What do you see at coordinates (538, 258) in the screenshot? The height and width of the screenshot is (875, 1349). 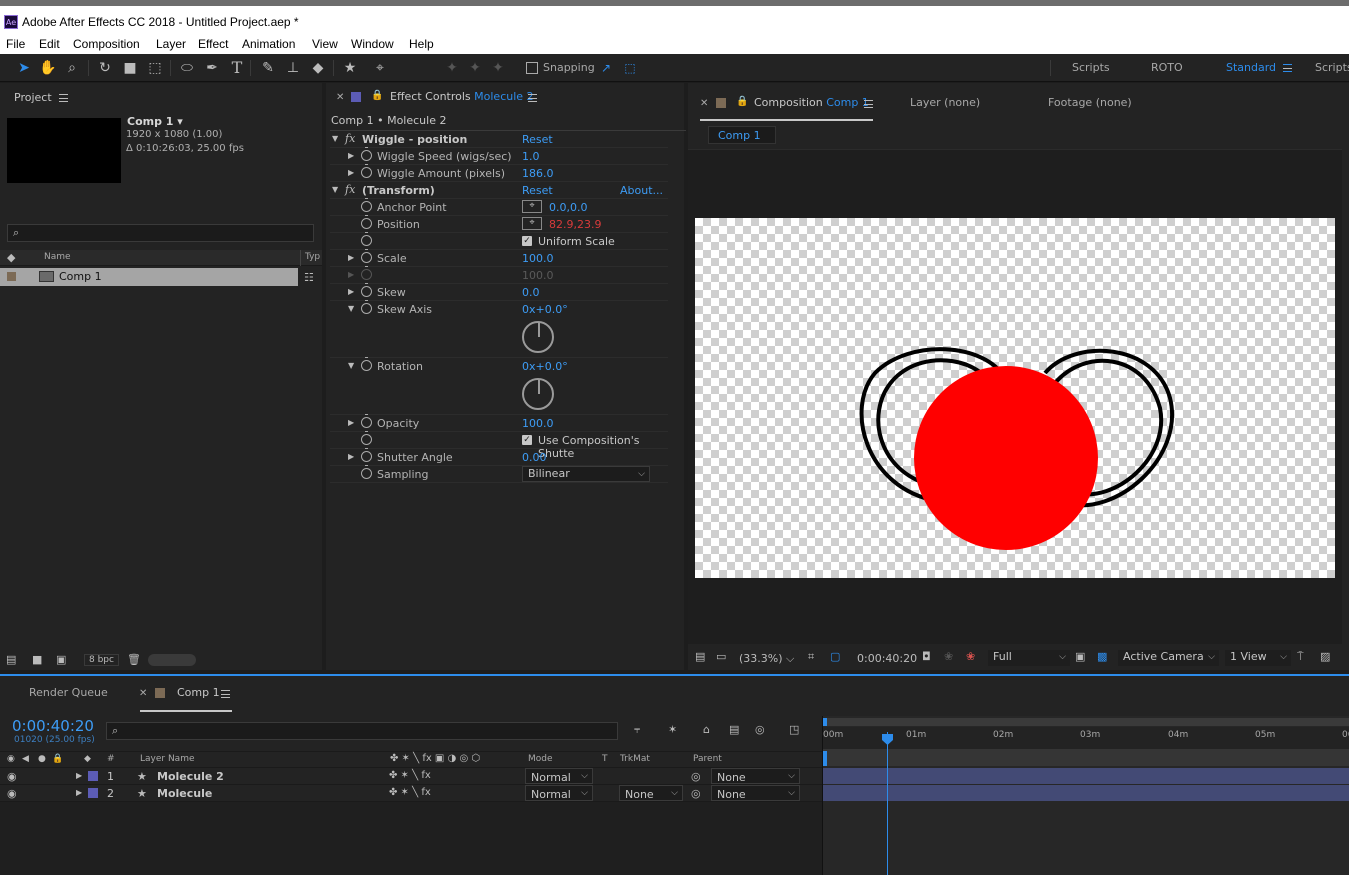 I see `scale-value: 100.0` at bounding box center [538, 258].